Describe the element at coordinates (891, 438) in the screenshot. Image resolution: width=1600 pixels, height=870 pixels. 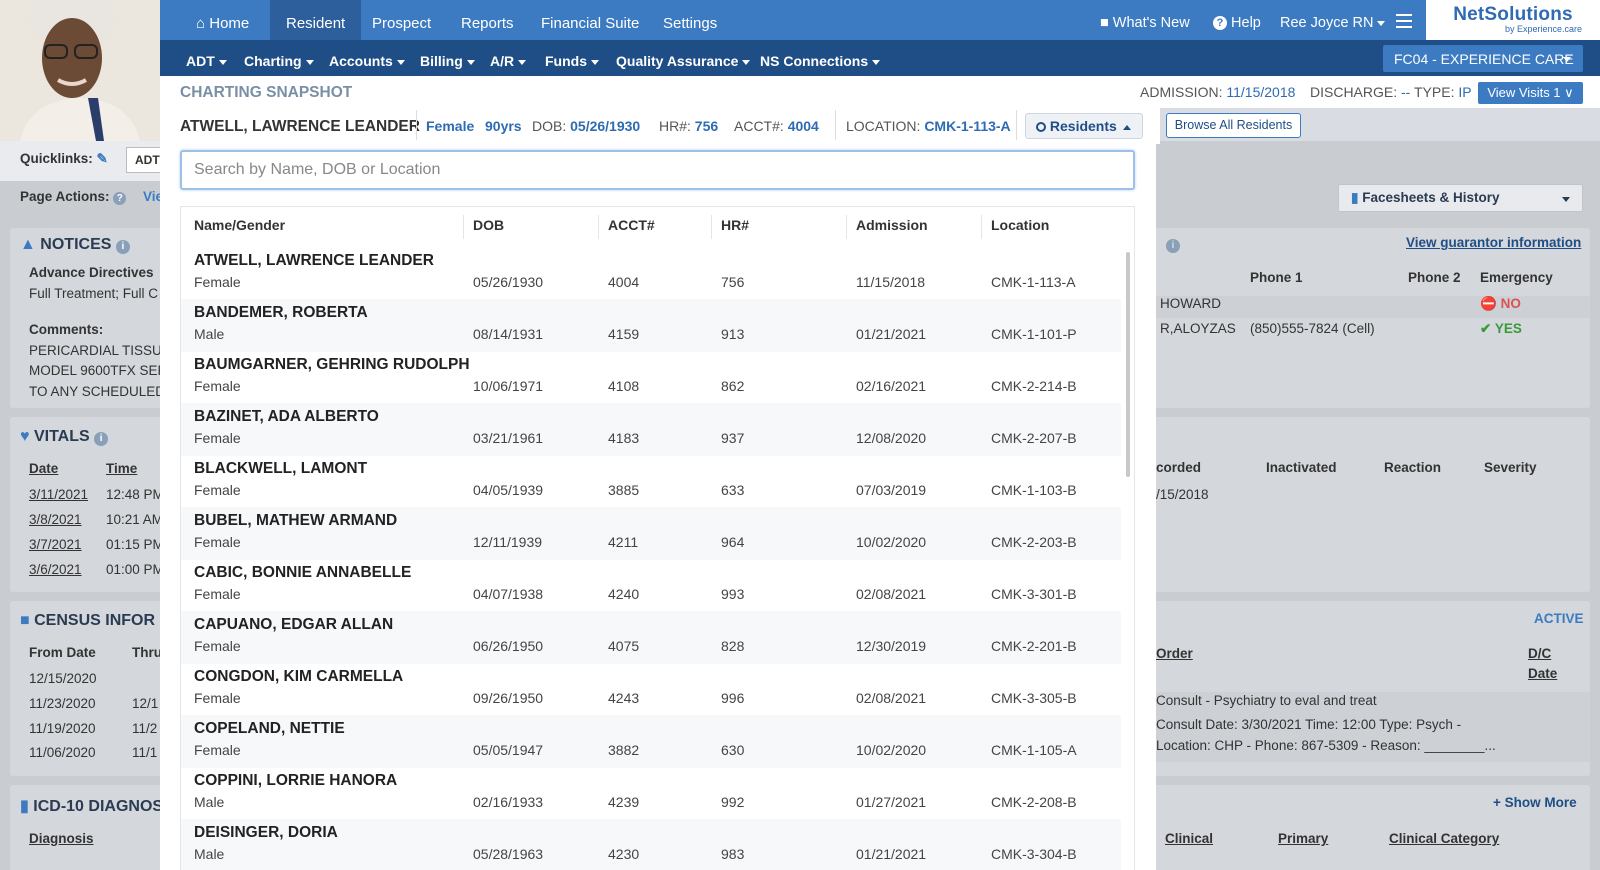
I see `resident-row-admission: 12/08/2020` at that location.